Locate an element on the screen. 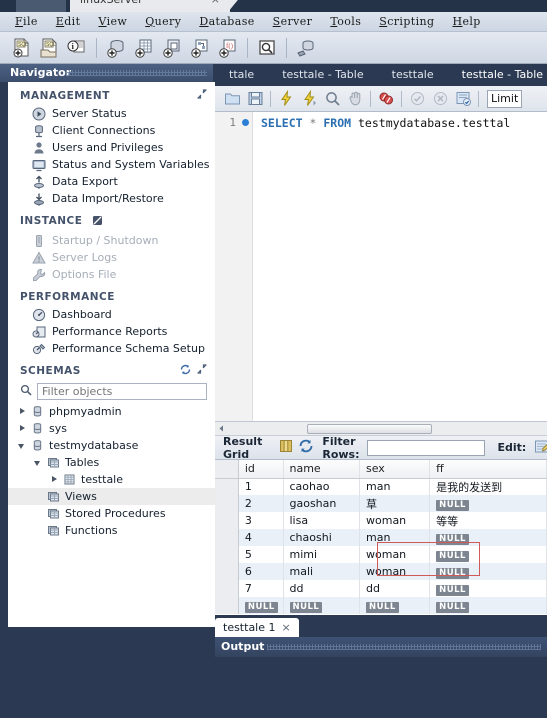 The width and height of the screenshot is (547, 718). scroll-left-icon is located at coordinates (221, 428).